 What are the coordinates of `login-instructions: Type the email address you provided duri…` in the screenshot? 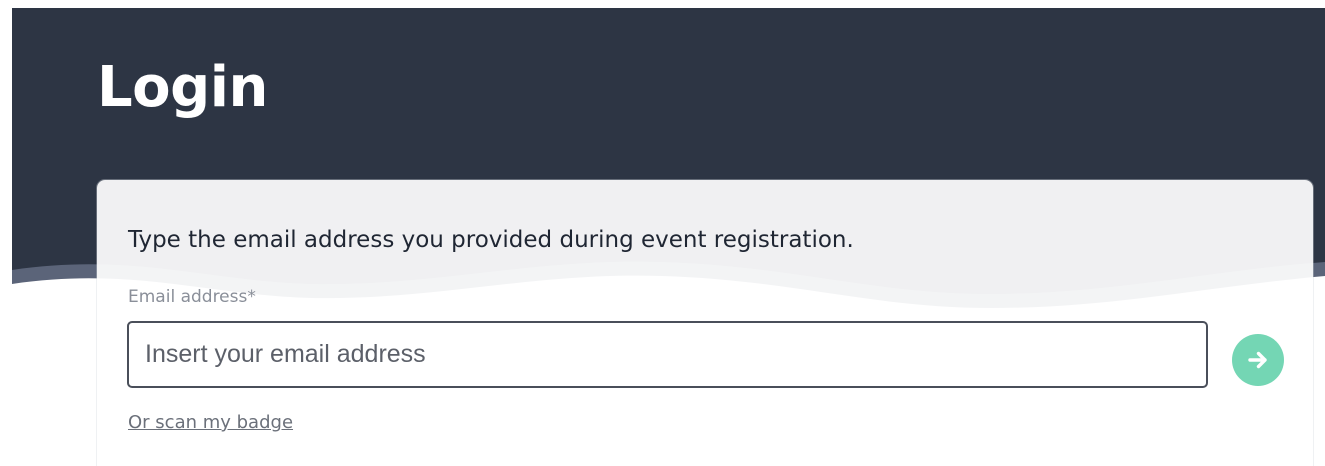 It's located at (491, 240).